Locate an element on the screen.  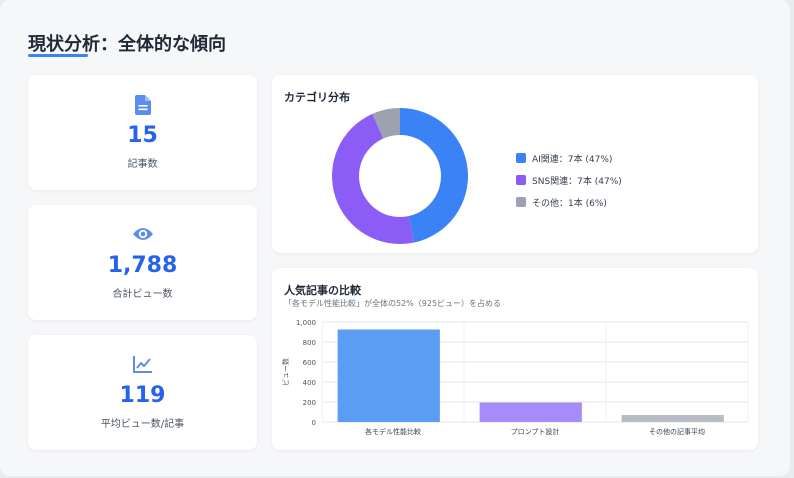
x-tick-label: プロンプト設計 is located at coordinates (535, 431).